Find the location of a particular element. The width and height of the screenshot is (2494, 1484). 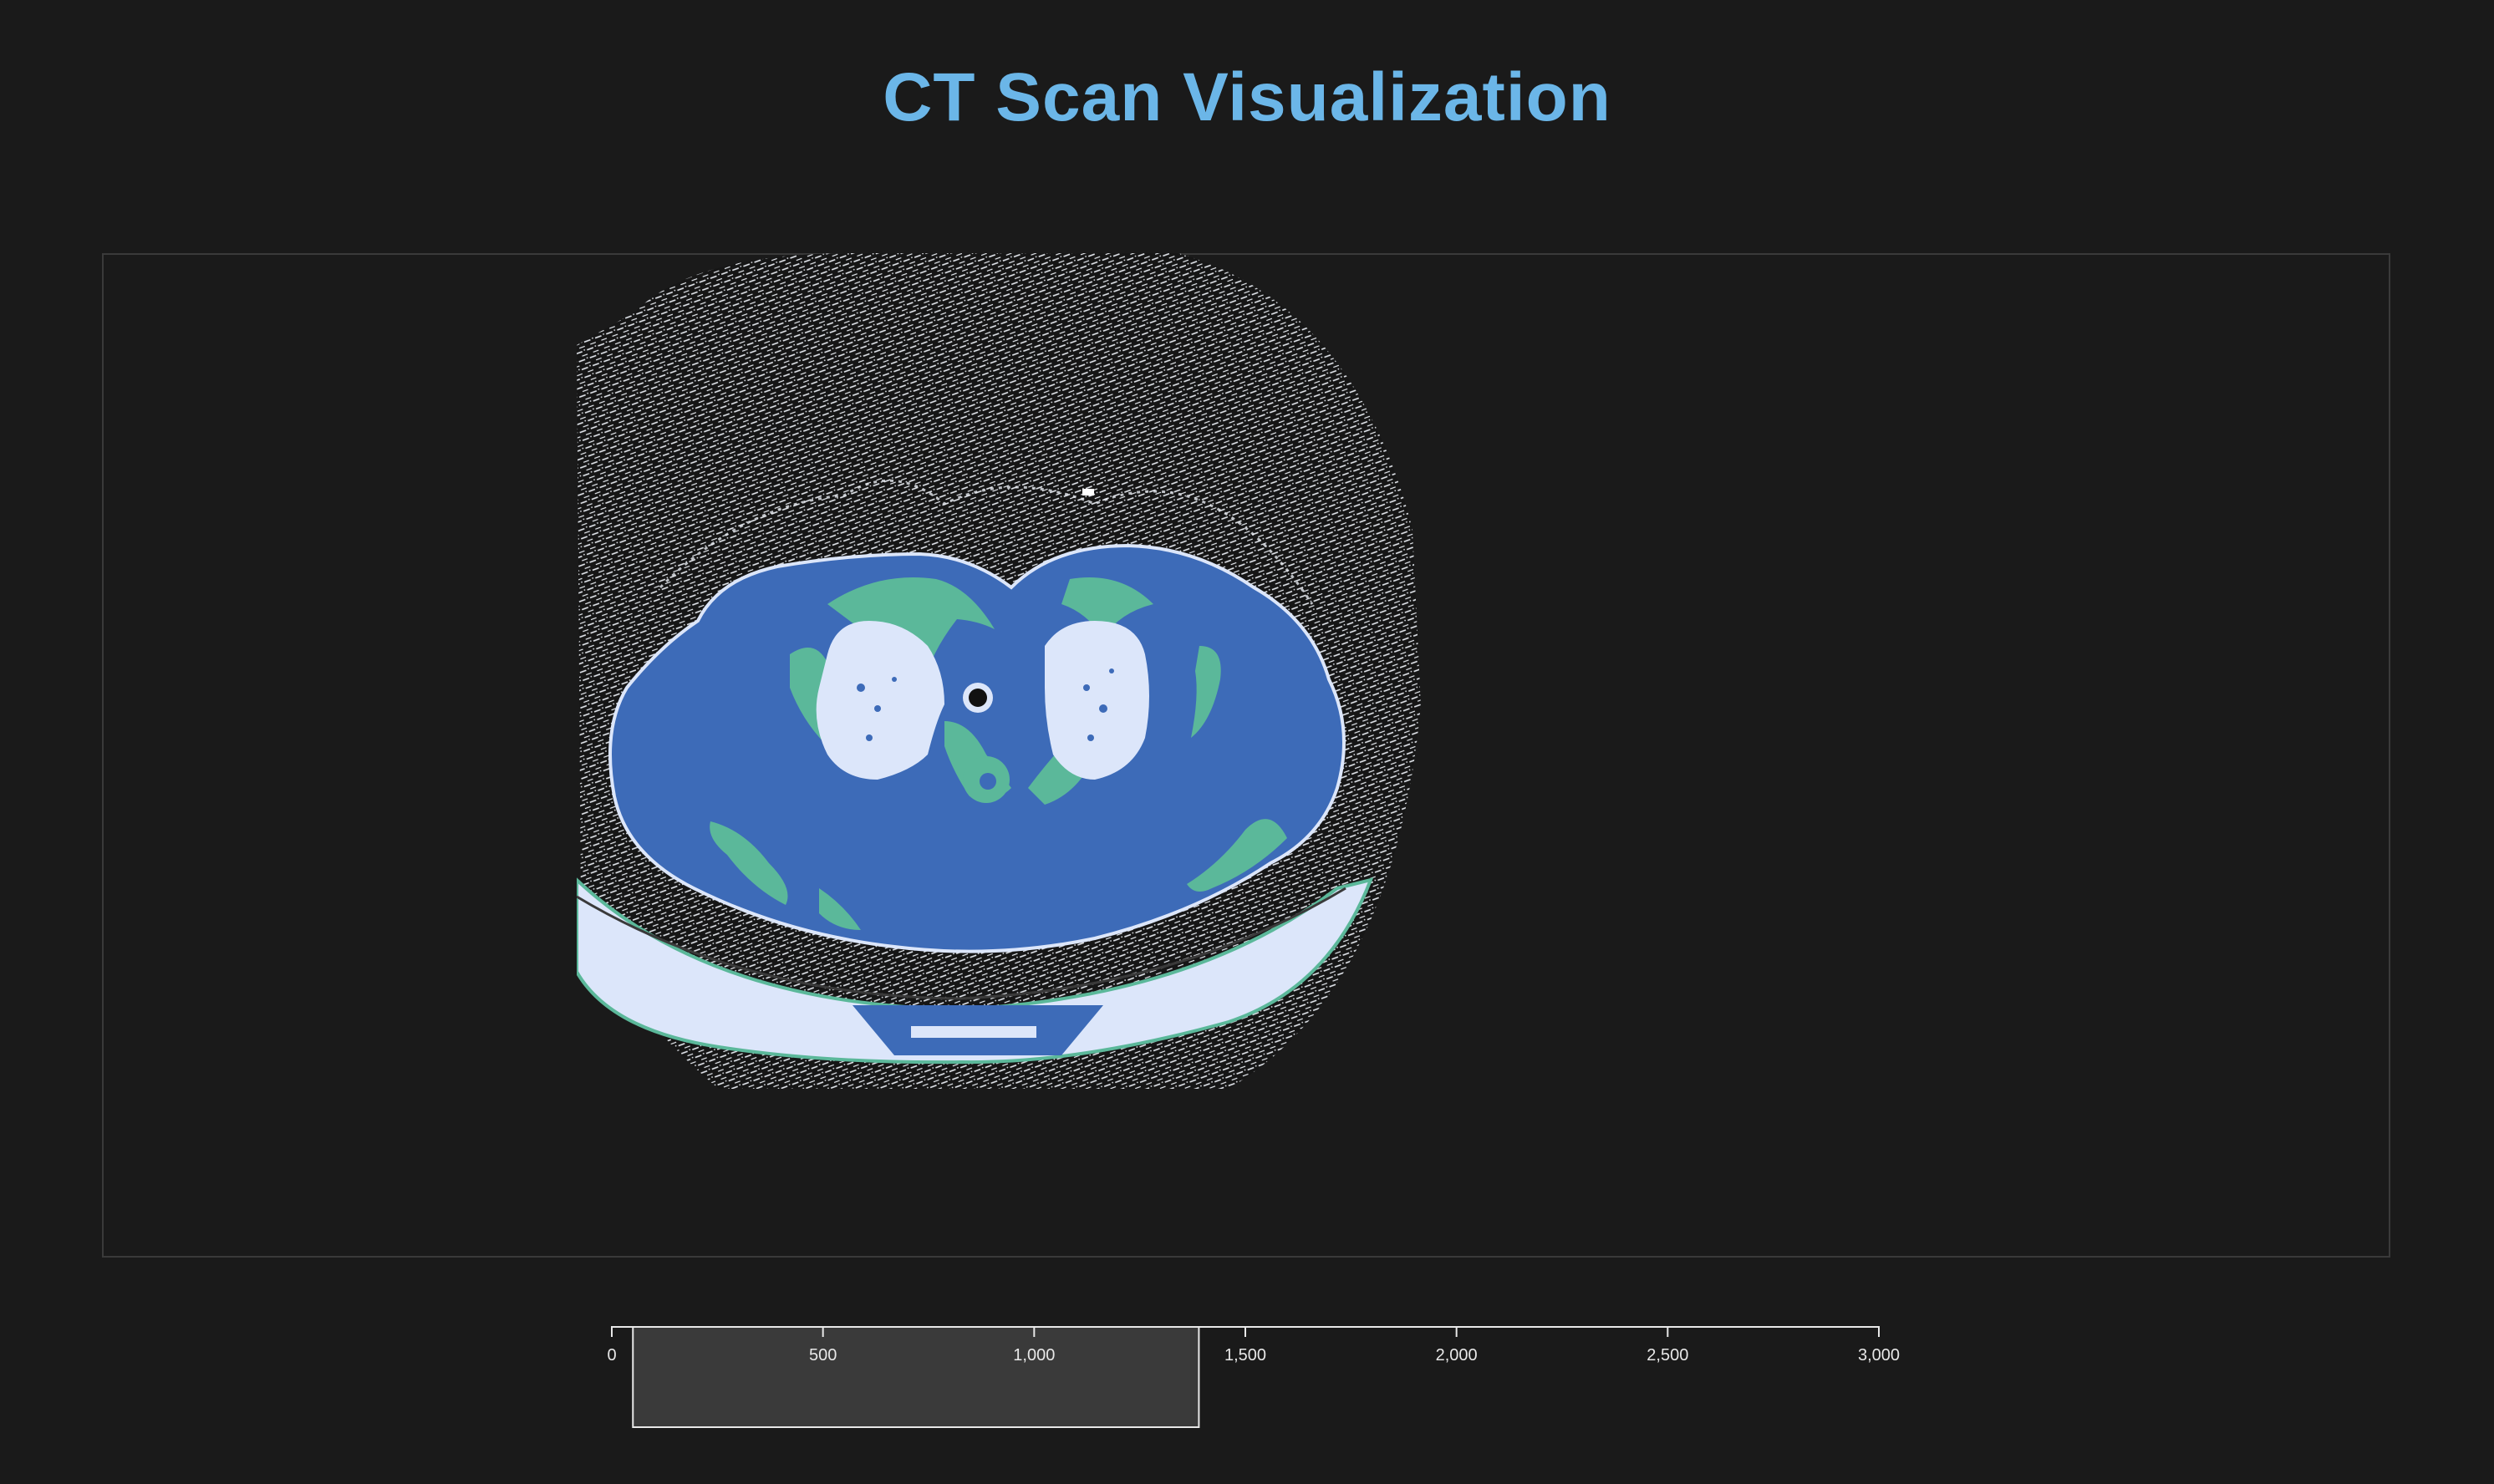

scale-tick-label: 3,000 is located at coordinates (1879, 1355).